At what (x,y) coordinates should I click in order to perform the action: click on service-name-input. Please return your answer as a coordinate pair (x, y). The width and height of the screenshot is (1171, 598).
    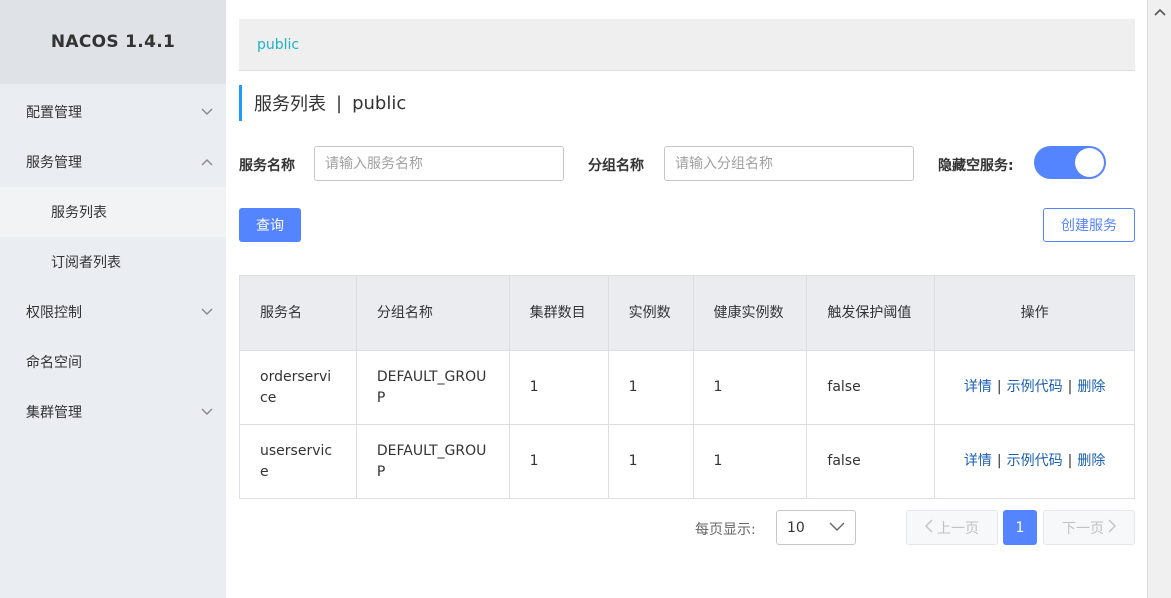
    Looking at the image, I should click on (439, 163).